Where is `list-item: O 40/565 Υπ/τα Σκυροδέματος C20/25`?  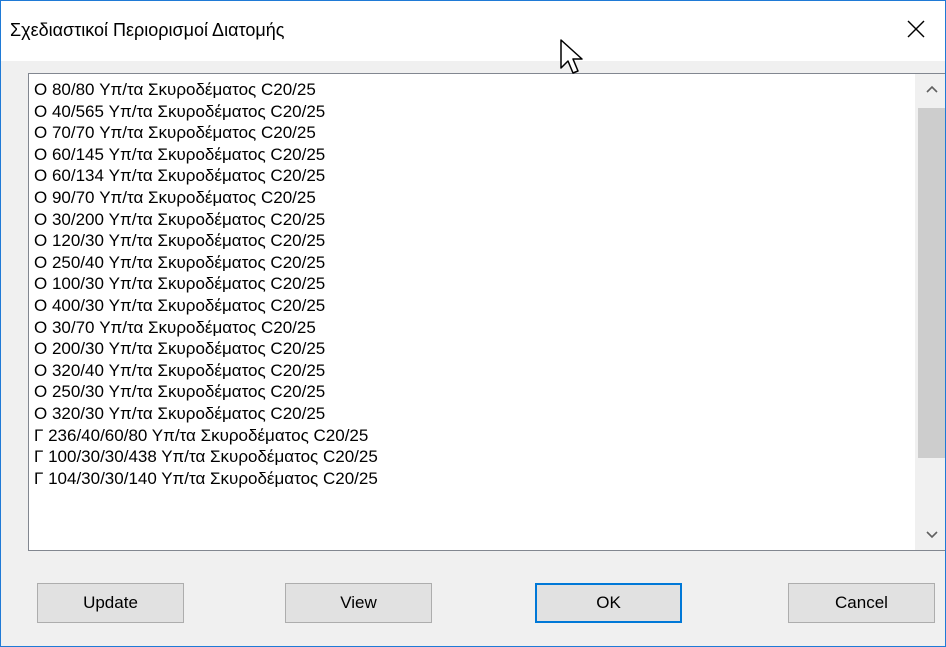 list-item: O 40/565 Υπ/τα Σκυροδέματος C20/25 is located at coordinates (472, 112).